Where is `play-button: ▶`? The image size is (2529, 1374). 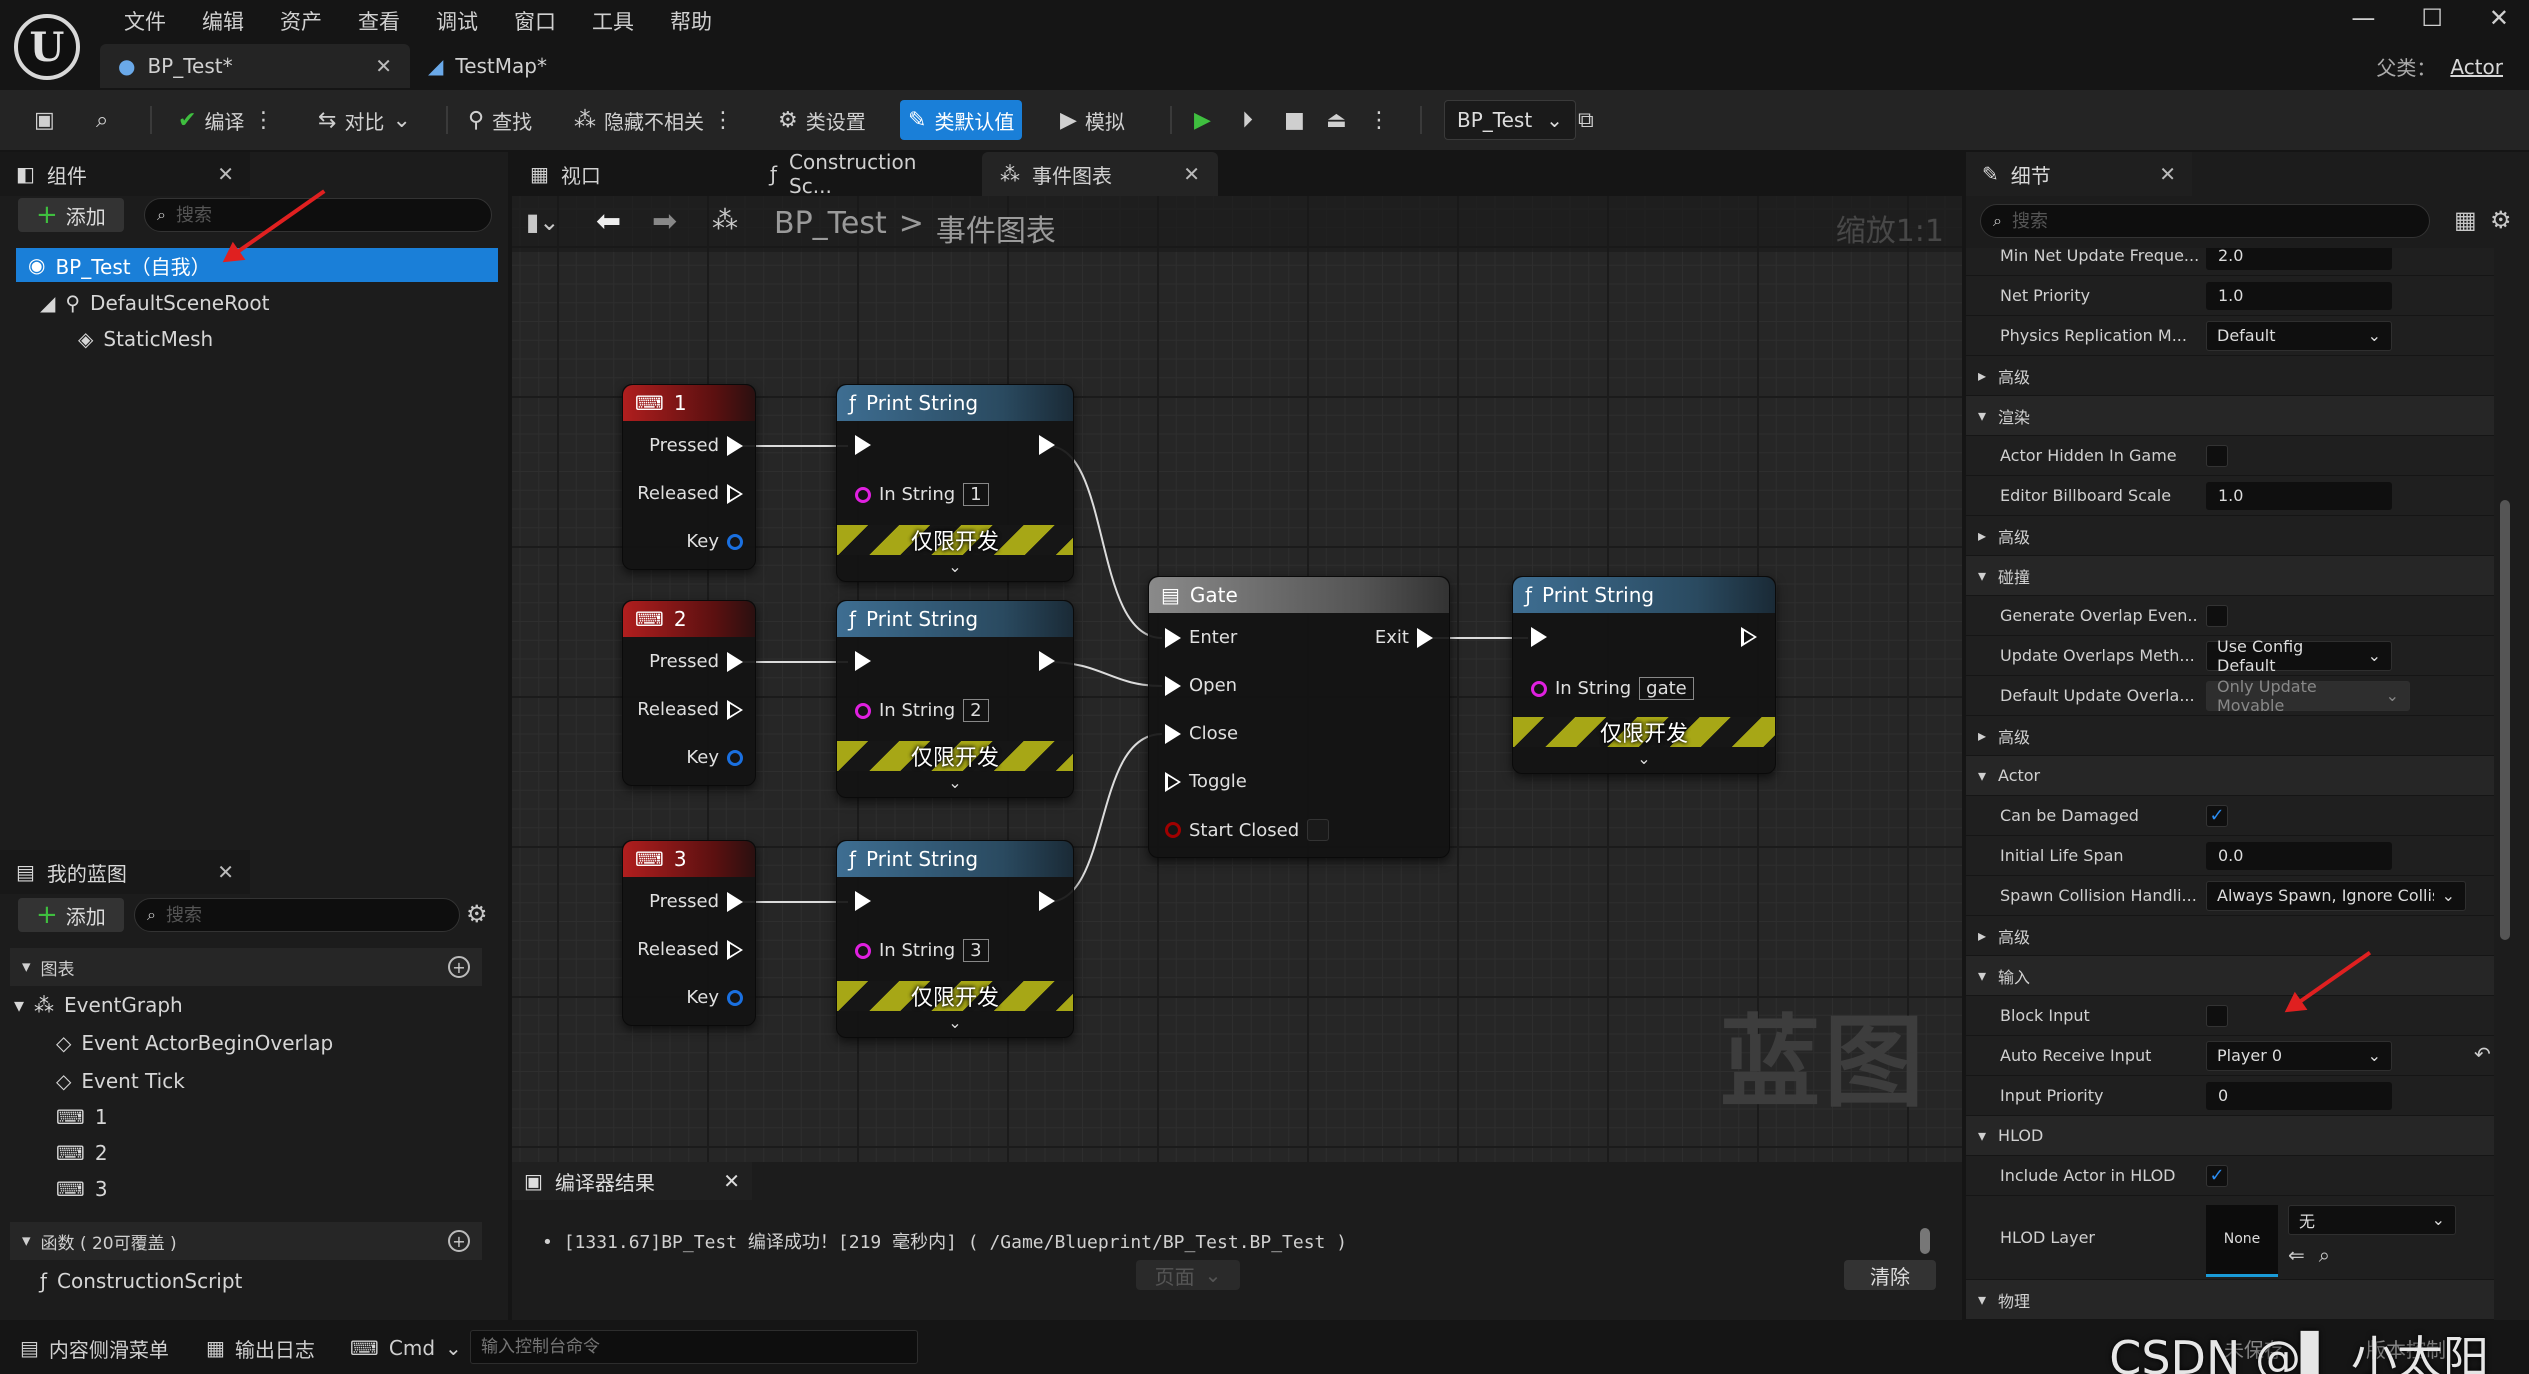 play-button: ▶ is located at coordinates (1202, 120).